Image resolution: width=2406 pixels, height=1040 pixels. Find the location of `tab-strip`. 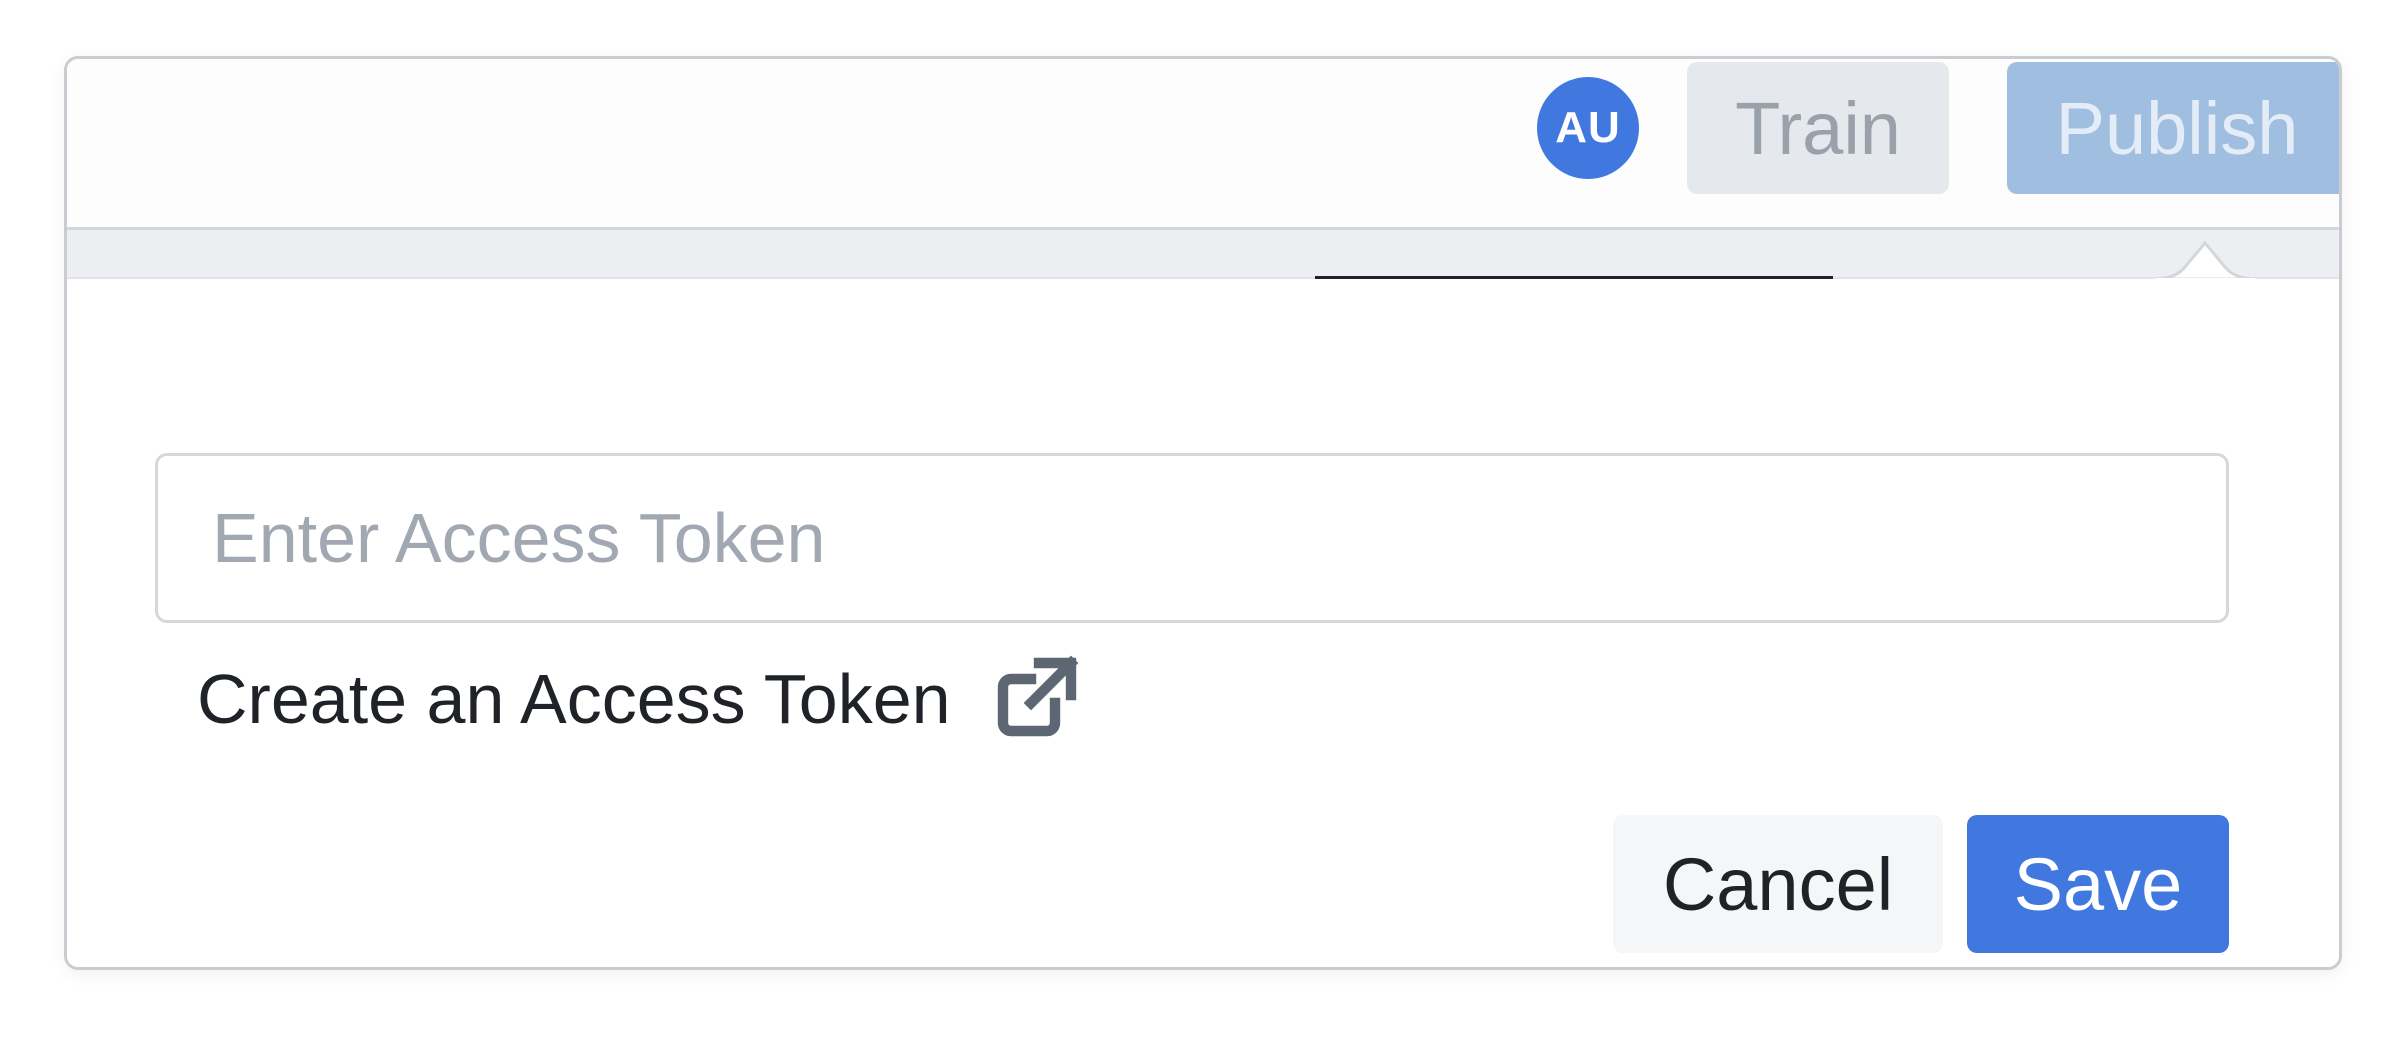

tab-strip is located at coordinates (1203, 253).